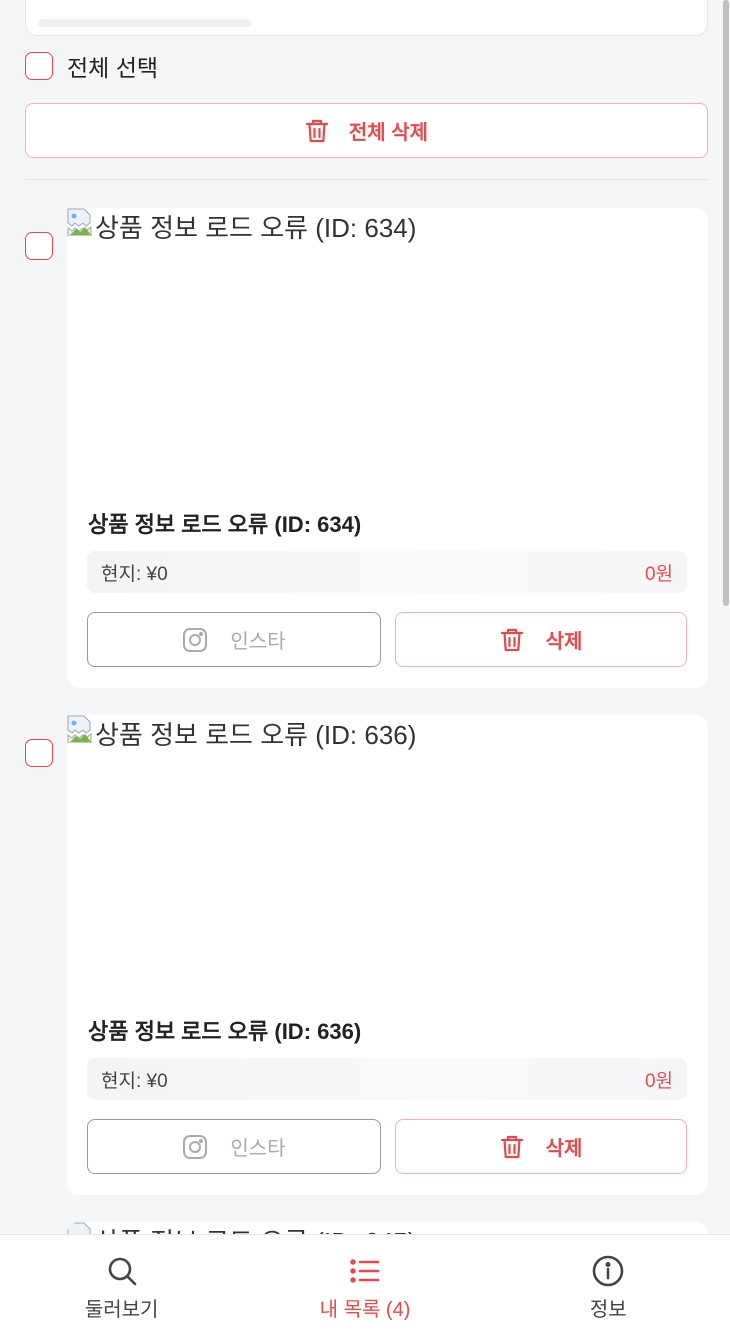 The image size is (730, 1336). What do you see at coordinates (608, 1271) in the screenshot?
I see `info-icon` at bounding box center [608, 1271].